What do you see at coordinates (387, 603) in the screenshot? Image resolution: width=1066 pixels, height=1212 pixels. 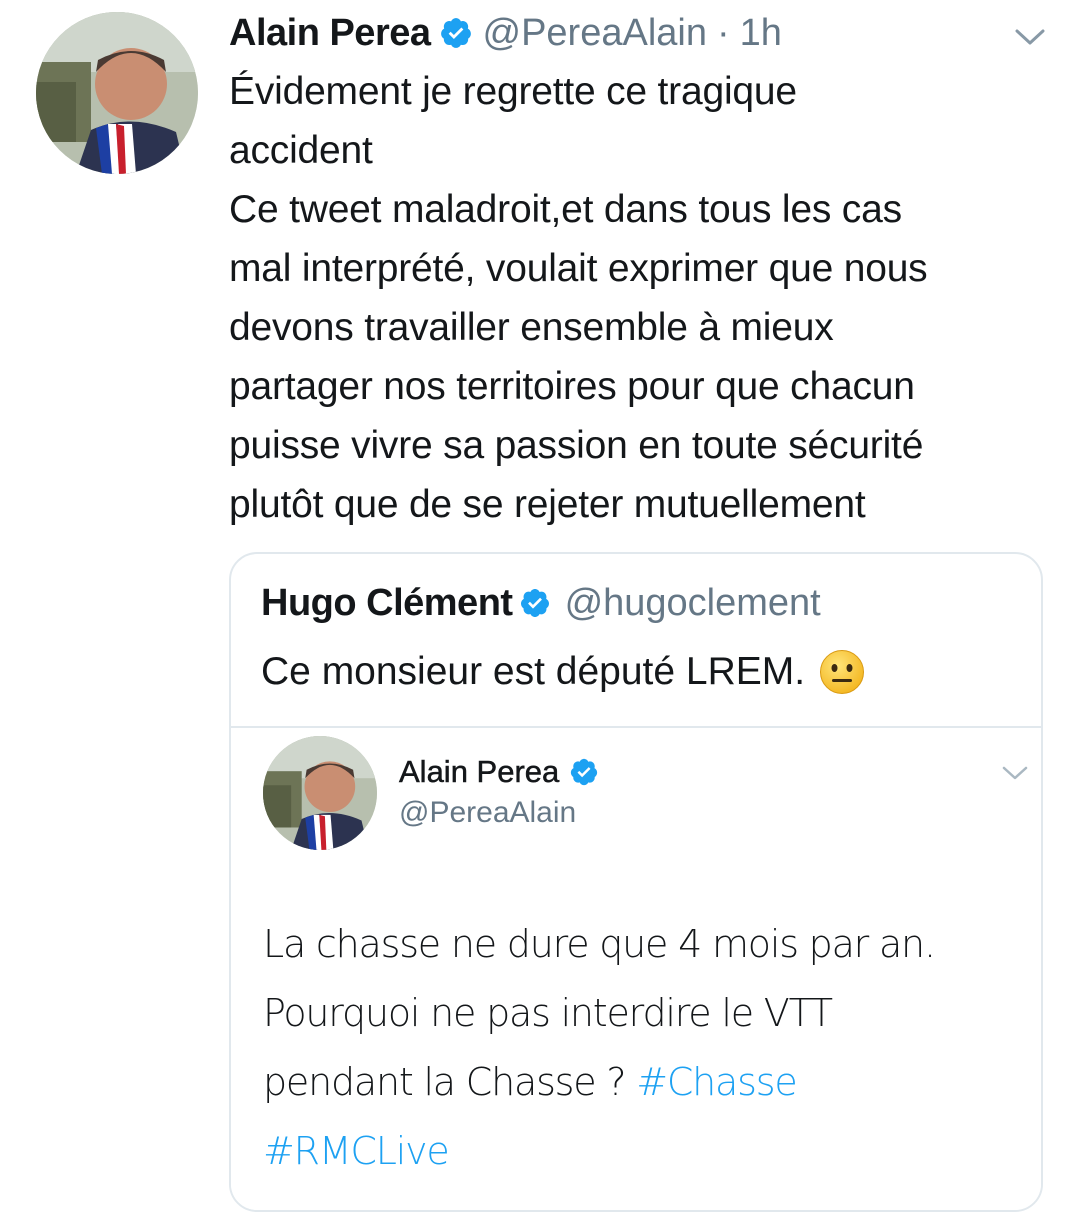 I see `quote-author-display-name: Hugo Clément` at bounding box center [387, 603].